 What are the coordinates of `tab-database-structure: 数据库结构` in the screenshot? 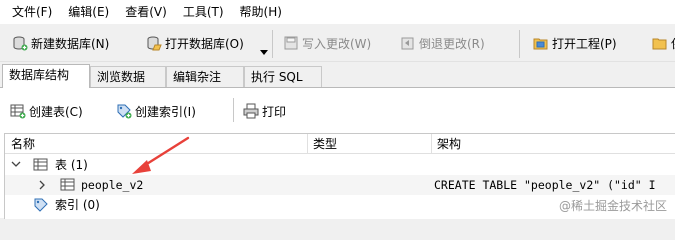 It's located at (46, 76).